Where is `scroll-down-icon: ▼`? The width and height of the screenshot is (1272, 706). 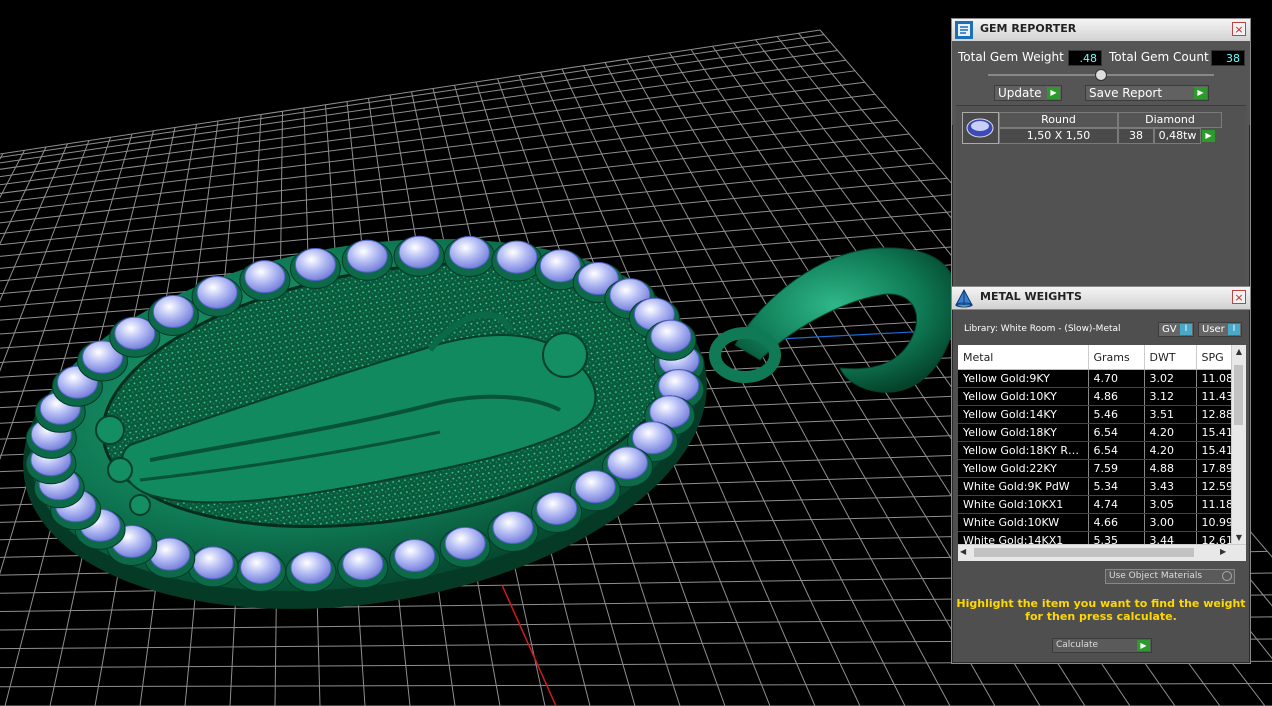 scroll-down-icon: ▼ is located at coordinates (1239, 538).